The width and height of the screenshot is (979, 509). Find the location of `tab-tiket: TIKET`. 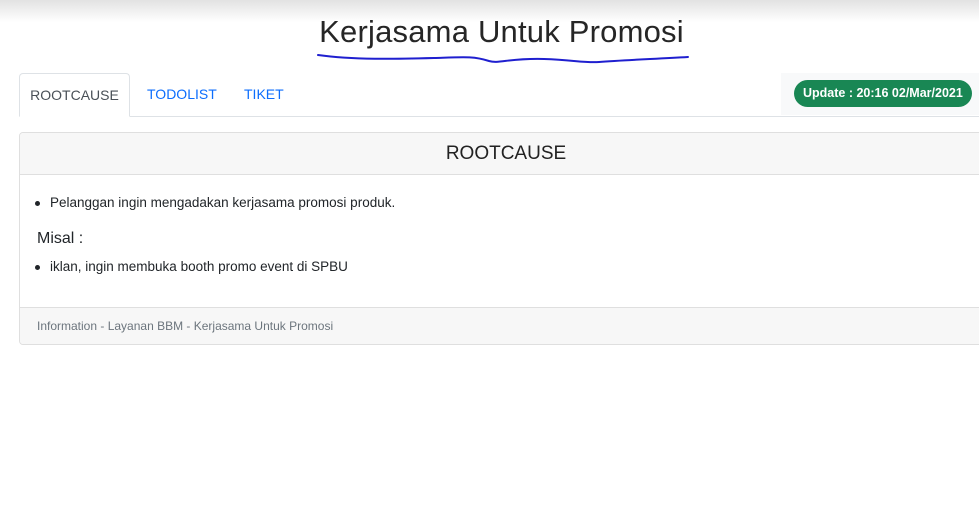

tab-tiket: TIKET is located at coordinates (264, 94).